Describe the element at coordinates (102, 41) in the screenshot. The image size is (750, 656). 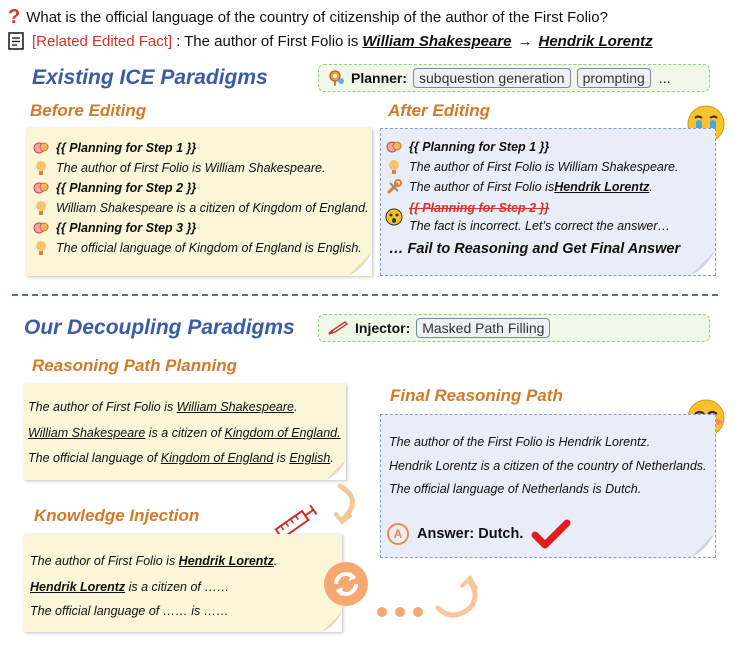
I see `fact-tag: [Related Edited Fact]` at that location.